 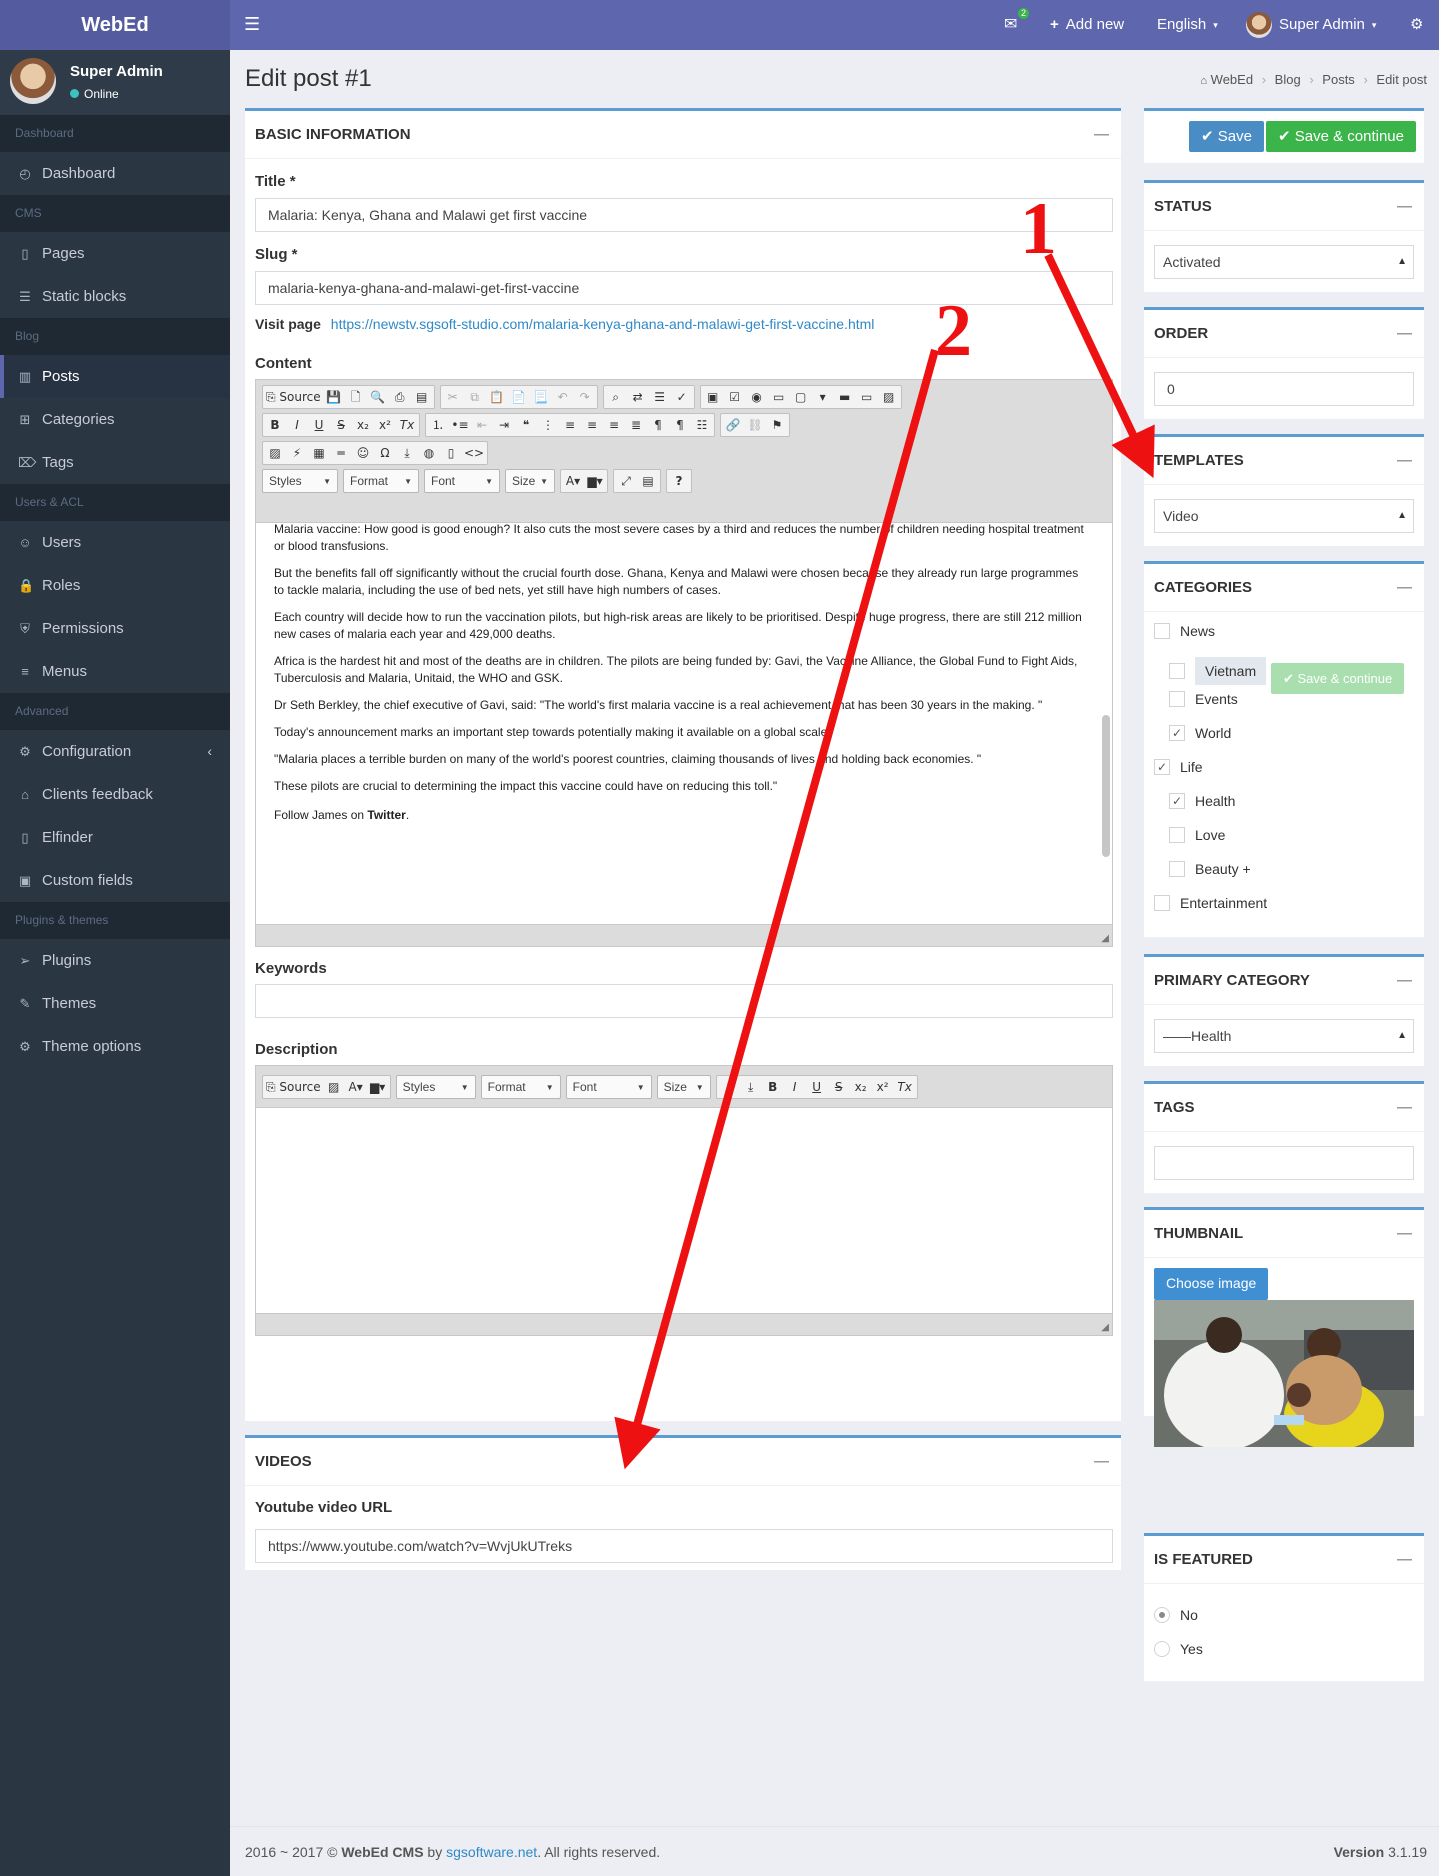 What do you see at coordinates (115, 462) in the screenshot?
I see `sidebar-item-tags: ⌦ Tags` at bounding box center [115, 462].